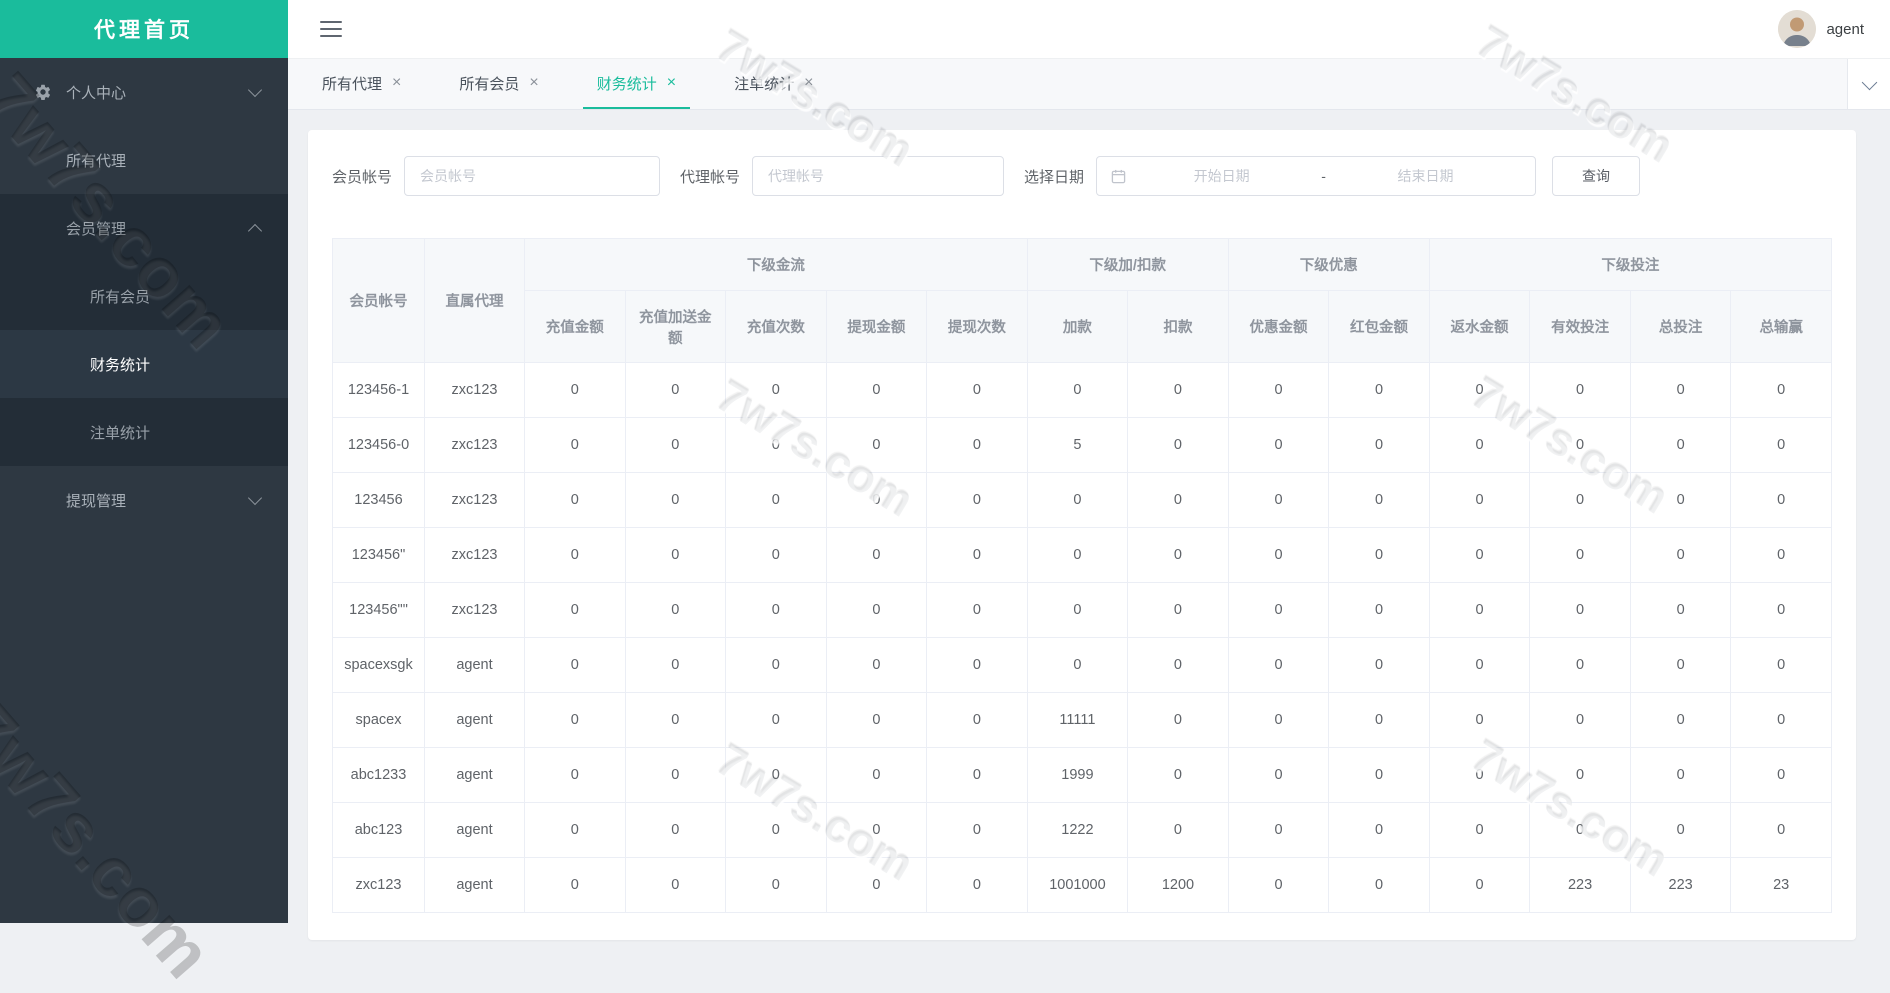 The height and width of the screenshot is (993, 1890). I want to click on table-cell: spacex, so click(378, 720).